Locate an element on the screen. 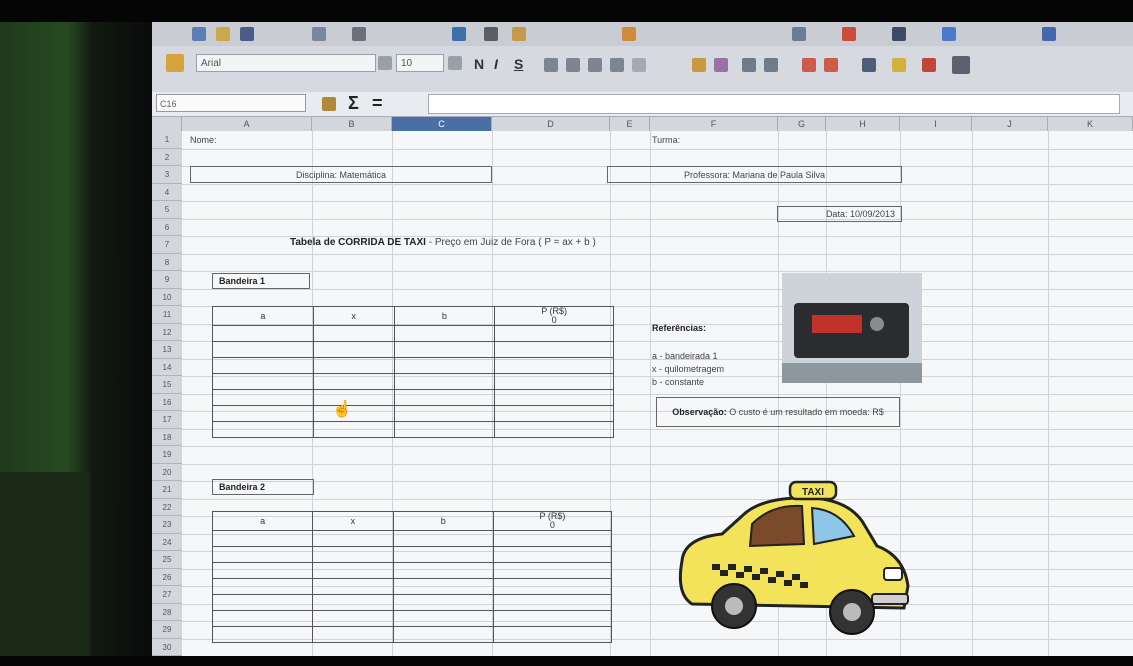 The height and width of the screenshot is (666, 1133). font-name-select: Arial is located at coordinates (286, 63).